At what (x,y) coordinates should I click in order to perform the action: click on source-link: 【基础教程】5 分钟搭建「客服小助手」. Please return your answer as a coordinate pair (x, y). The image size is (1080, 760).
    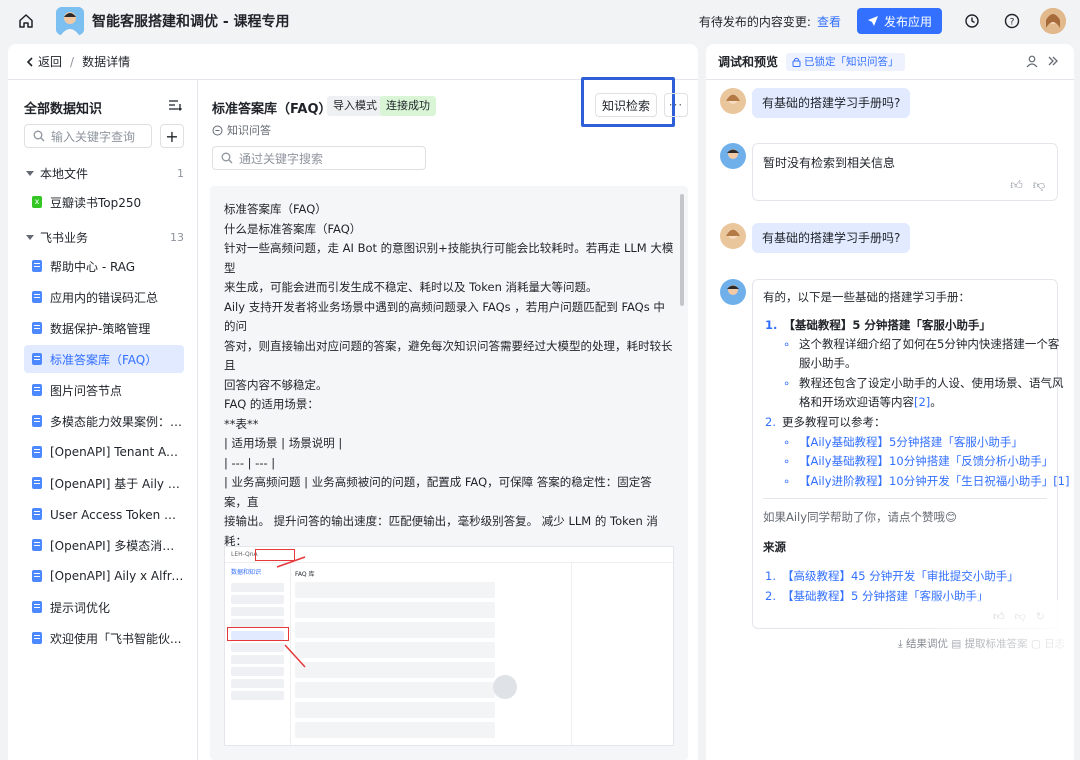
    Looking at the image, I should click on (885, 596).